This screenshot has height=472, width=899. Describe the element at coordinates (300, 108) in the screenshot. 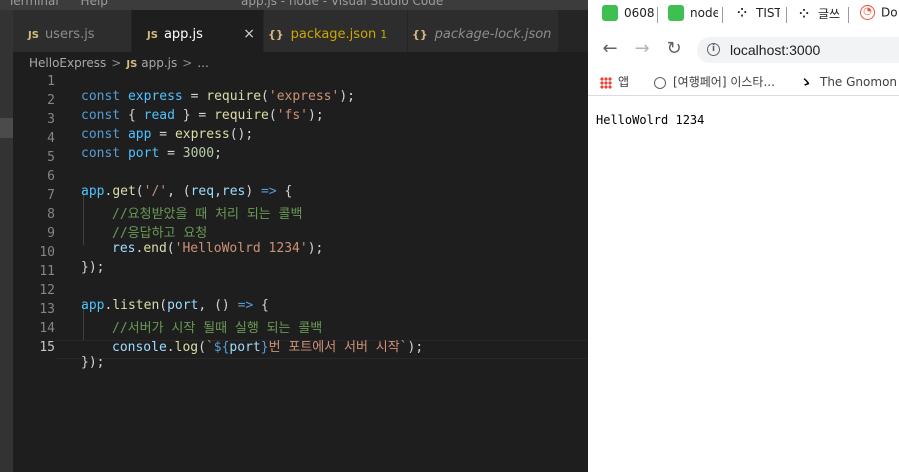

I see `code-line-2: const { read } = require('fs');` at that location.